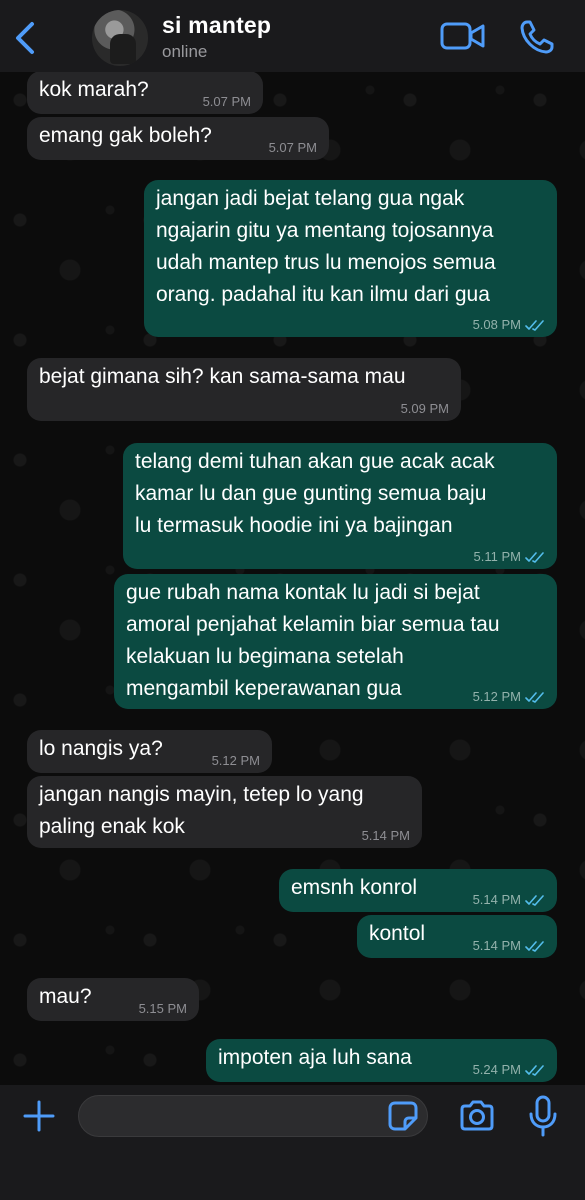  Describe the element at coordinates (292, 1142) in the screenshot. I see `compose-bar` at that location.